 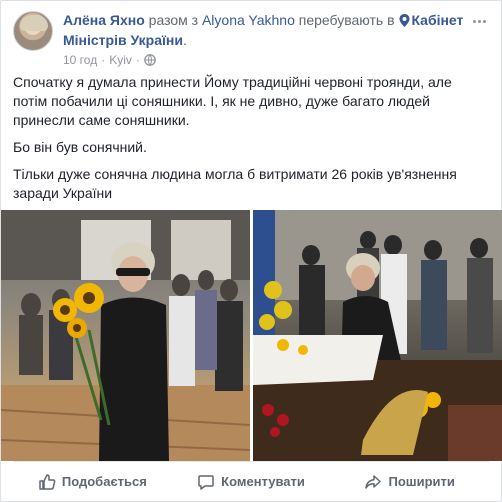 I want to click on more-options-icon, so click(x=479, y=21).